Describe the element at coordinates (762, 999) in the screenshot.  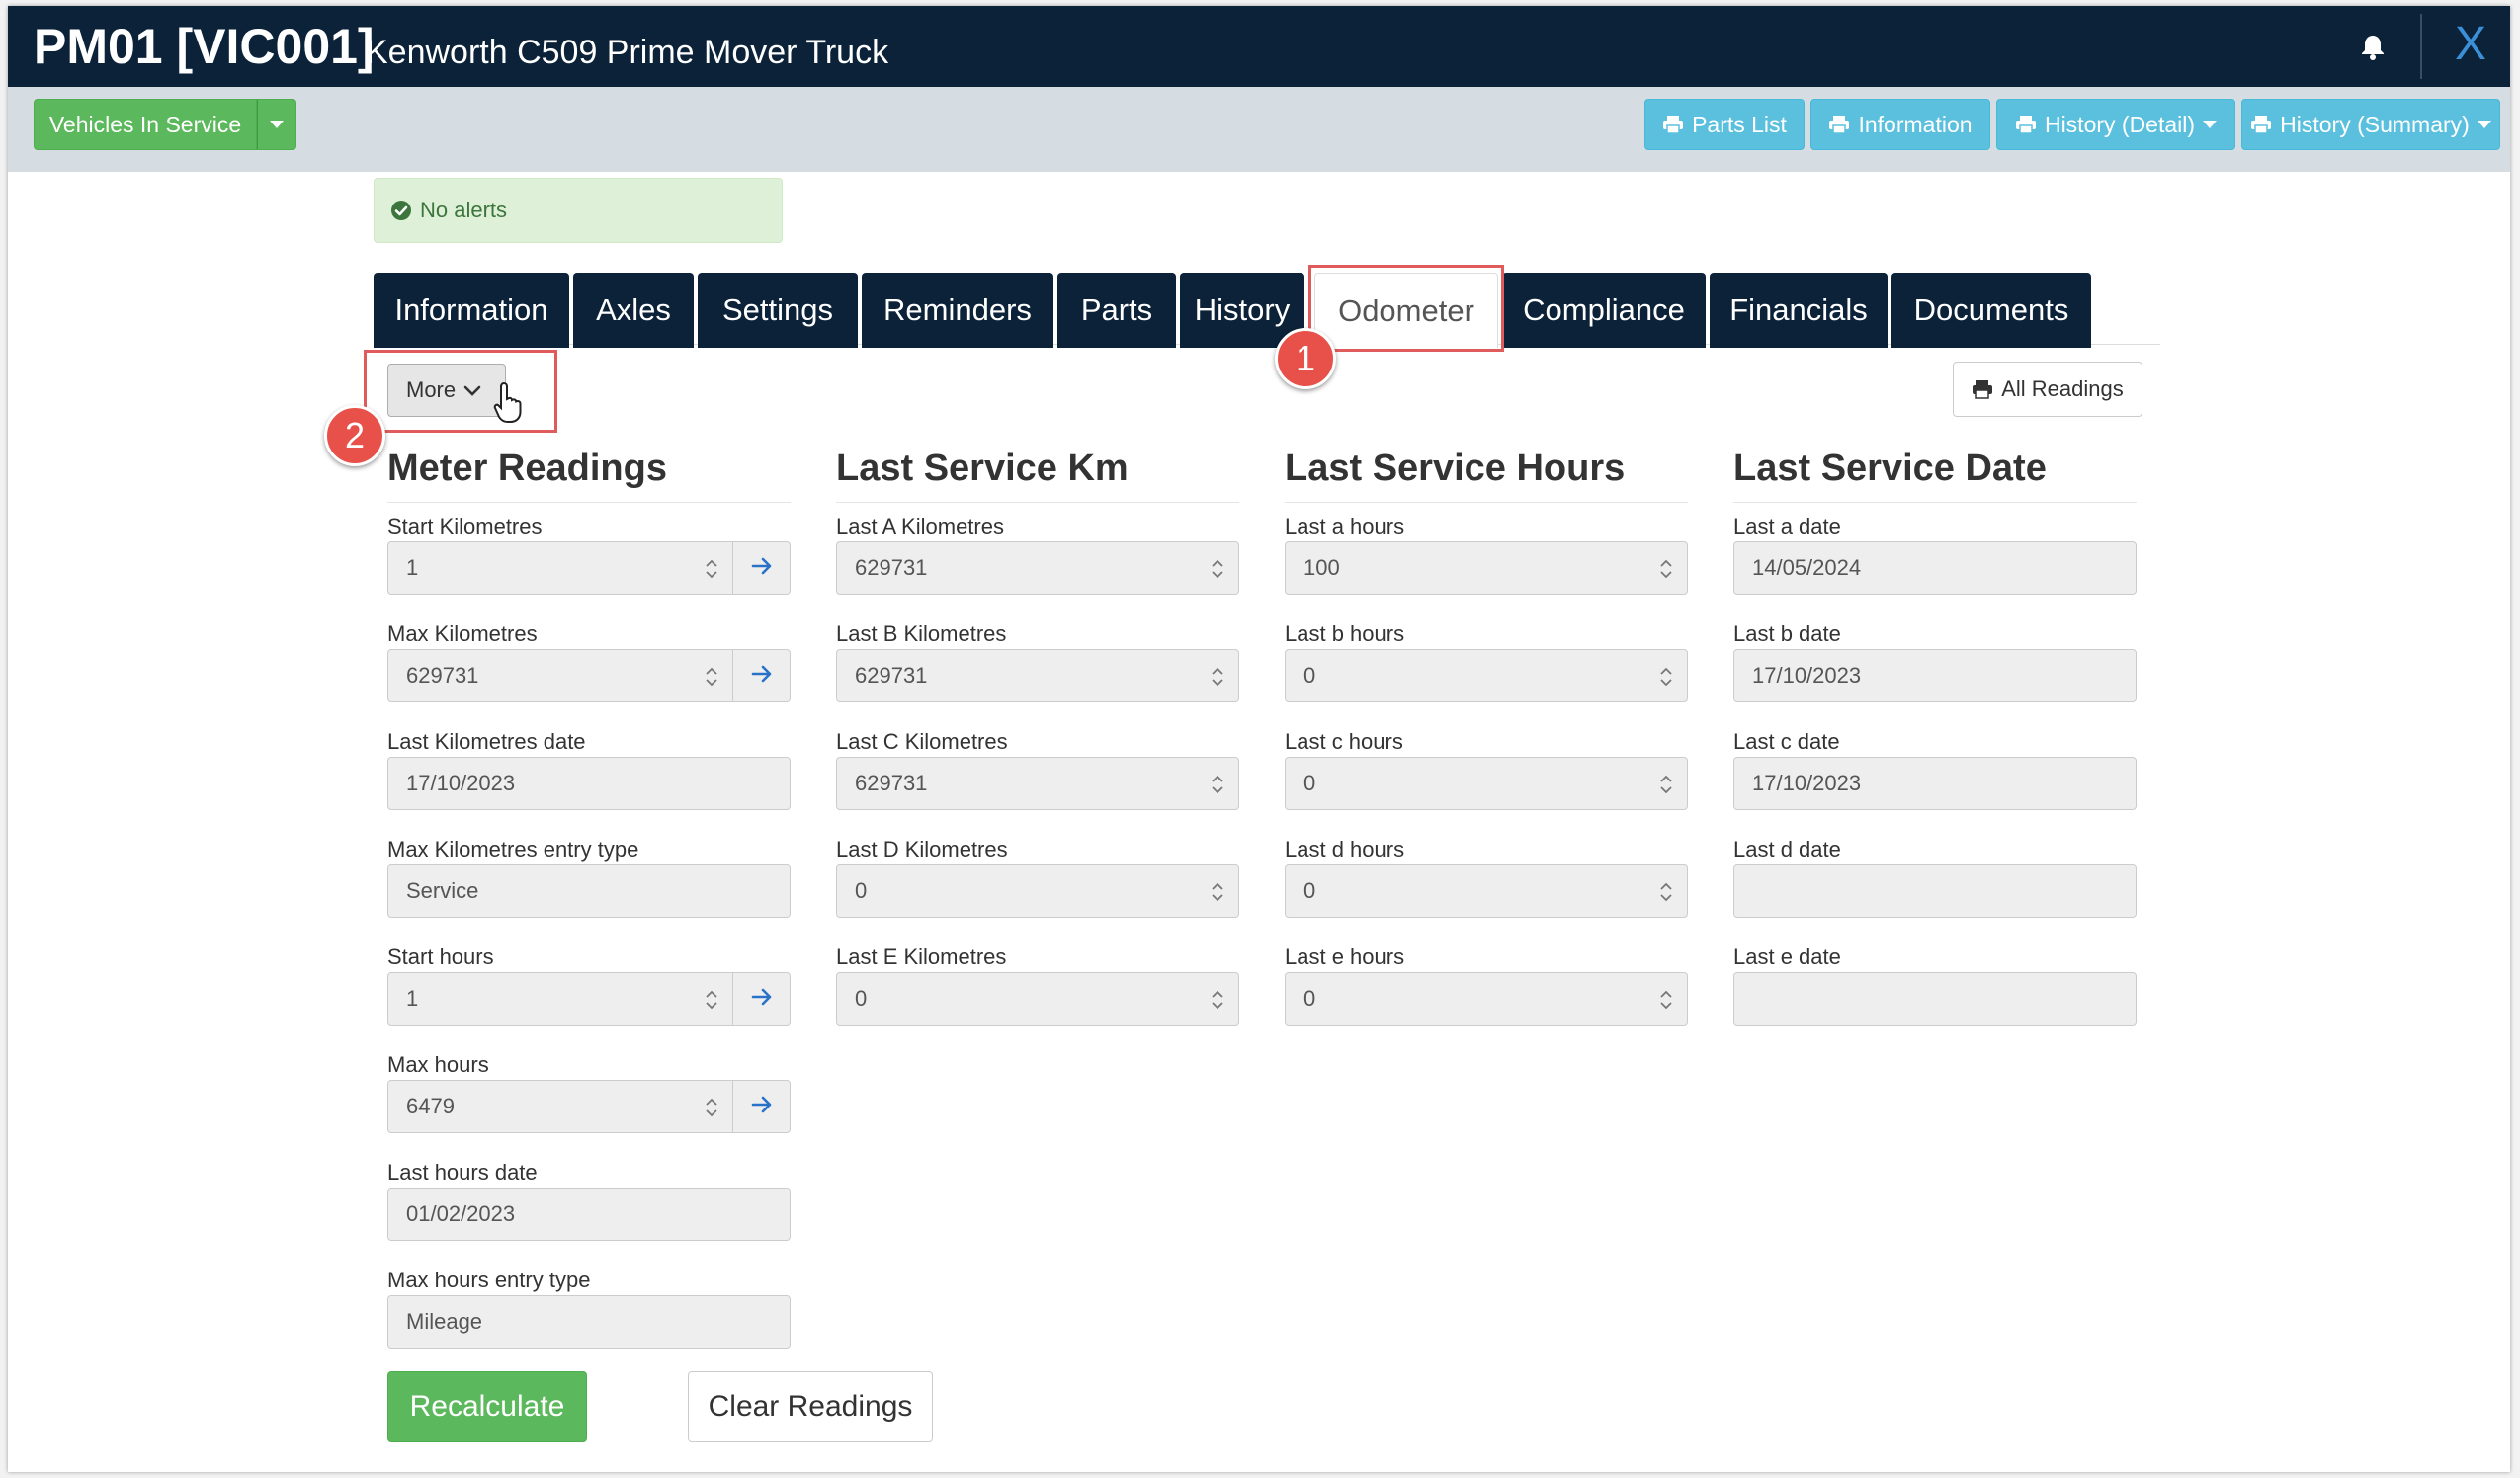
I see `start-hours-apply-button` at that location.